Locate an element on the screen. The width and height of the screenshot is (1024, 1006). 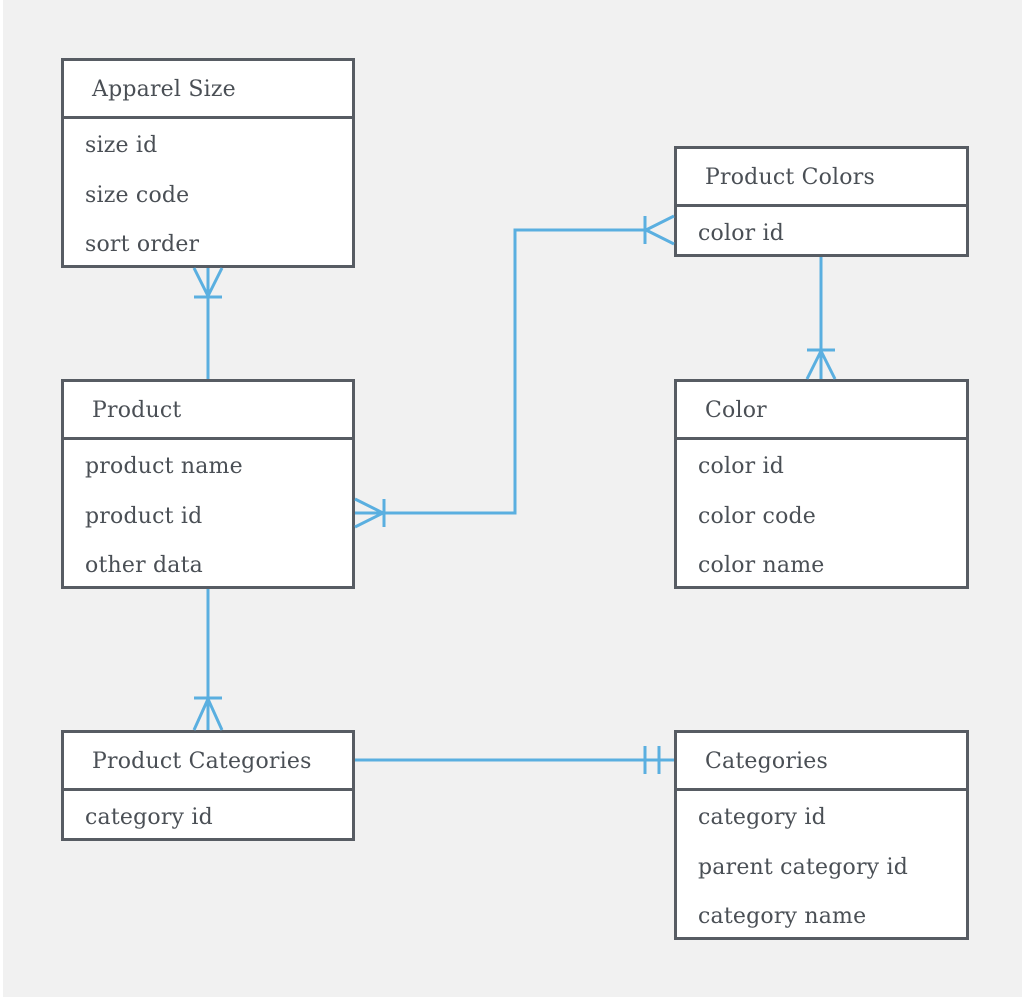
entity-title: Product Colors is located at coordinates (821, 178).